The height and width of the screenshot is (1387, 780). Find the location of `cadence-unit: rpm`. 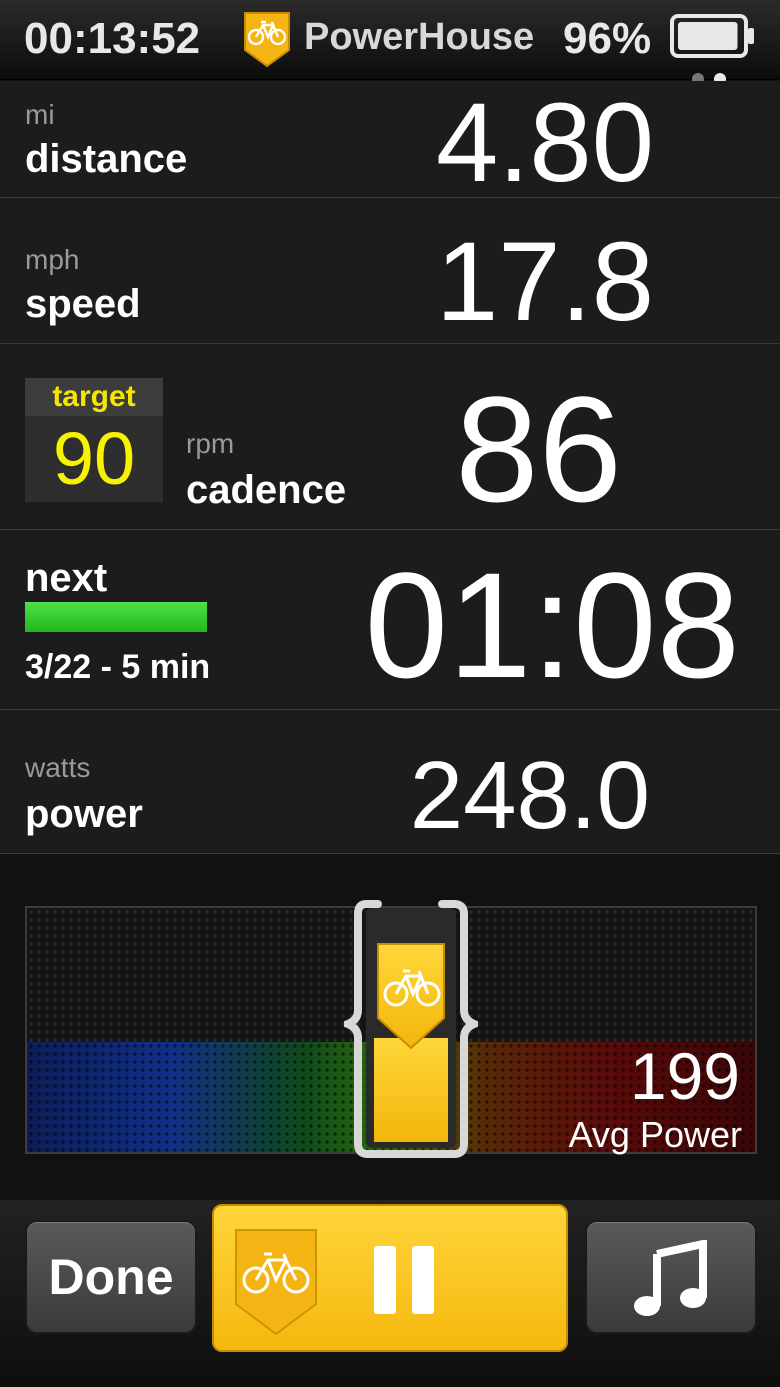

cadence-unit: rpm is located at coordinates (210, 443).